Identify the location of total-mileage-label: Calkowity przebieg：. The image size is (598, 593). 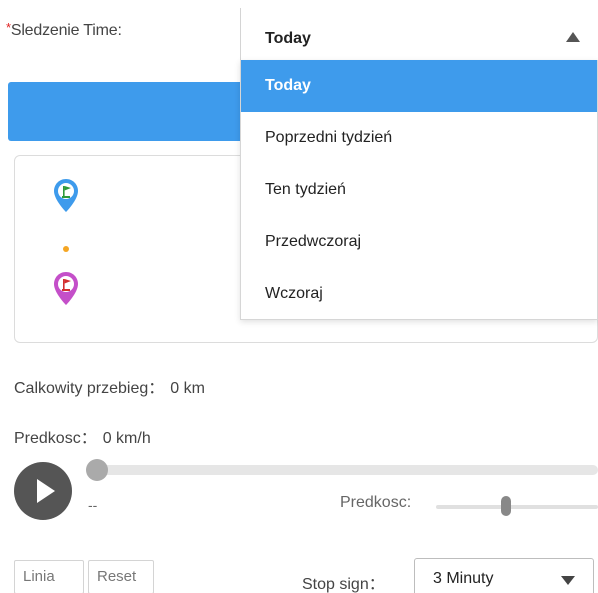
(89, 388).